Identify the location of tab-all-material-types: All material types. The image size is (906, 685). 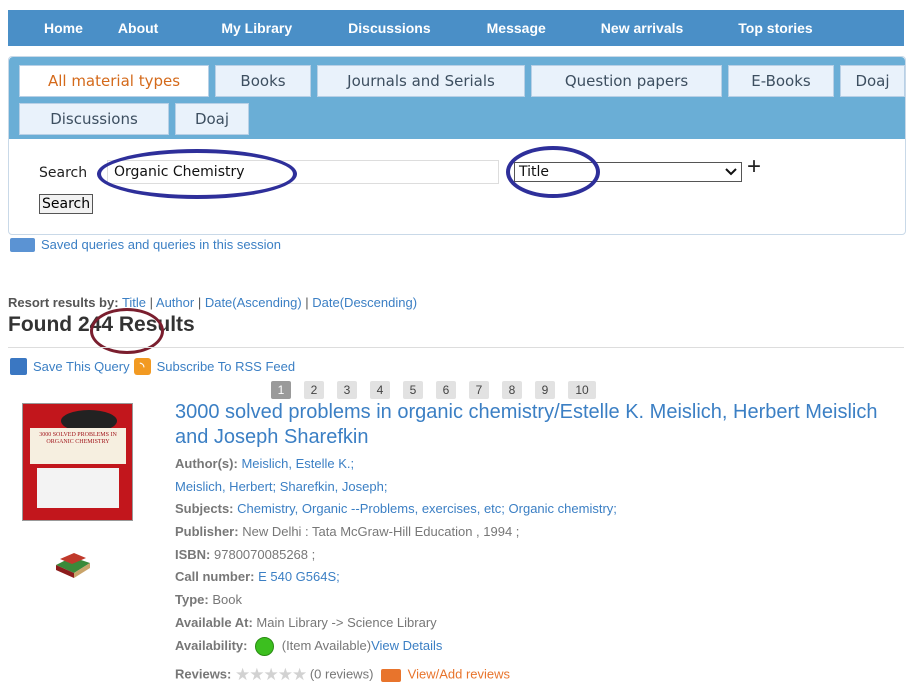
(114, 81).